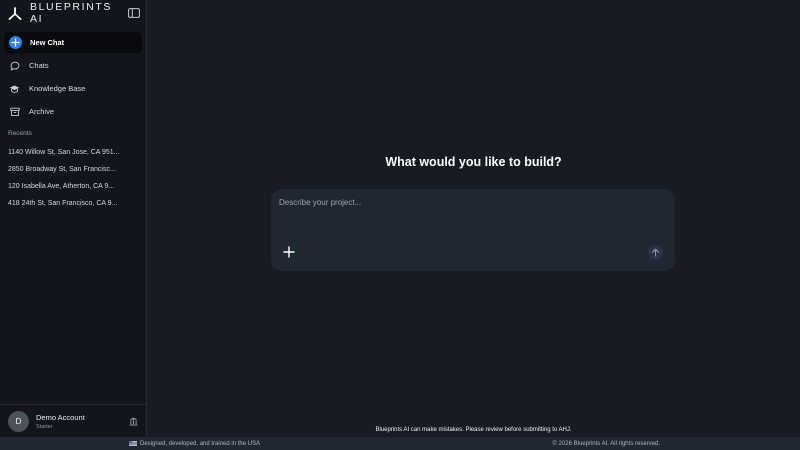  Describe the element at coordinates (18, 421) in the screenshot. I see `avatar: D` at that location.